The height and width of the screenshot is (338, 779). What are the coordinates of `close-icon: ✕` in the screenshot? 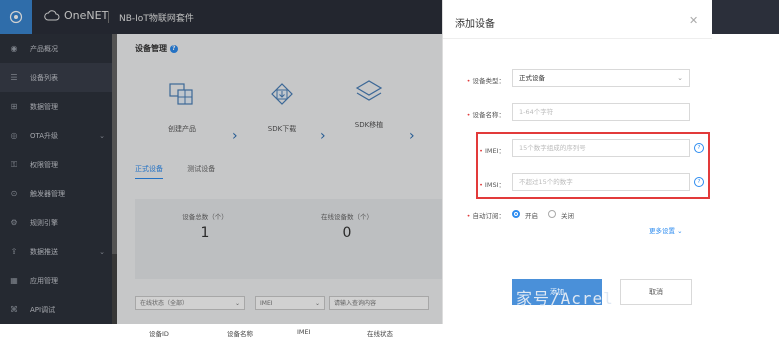 It's located at (693, 20).